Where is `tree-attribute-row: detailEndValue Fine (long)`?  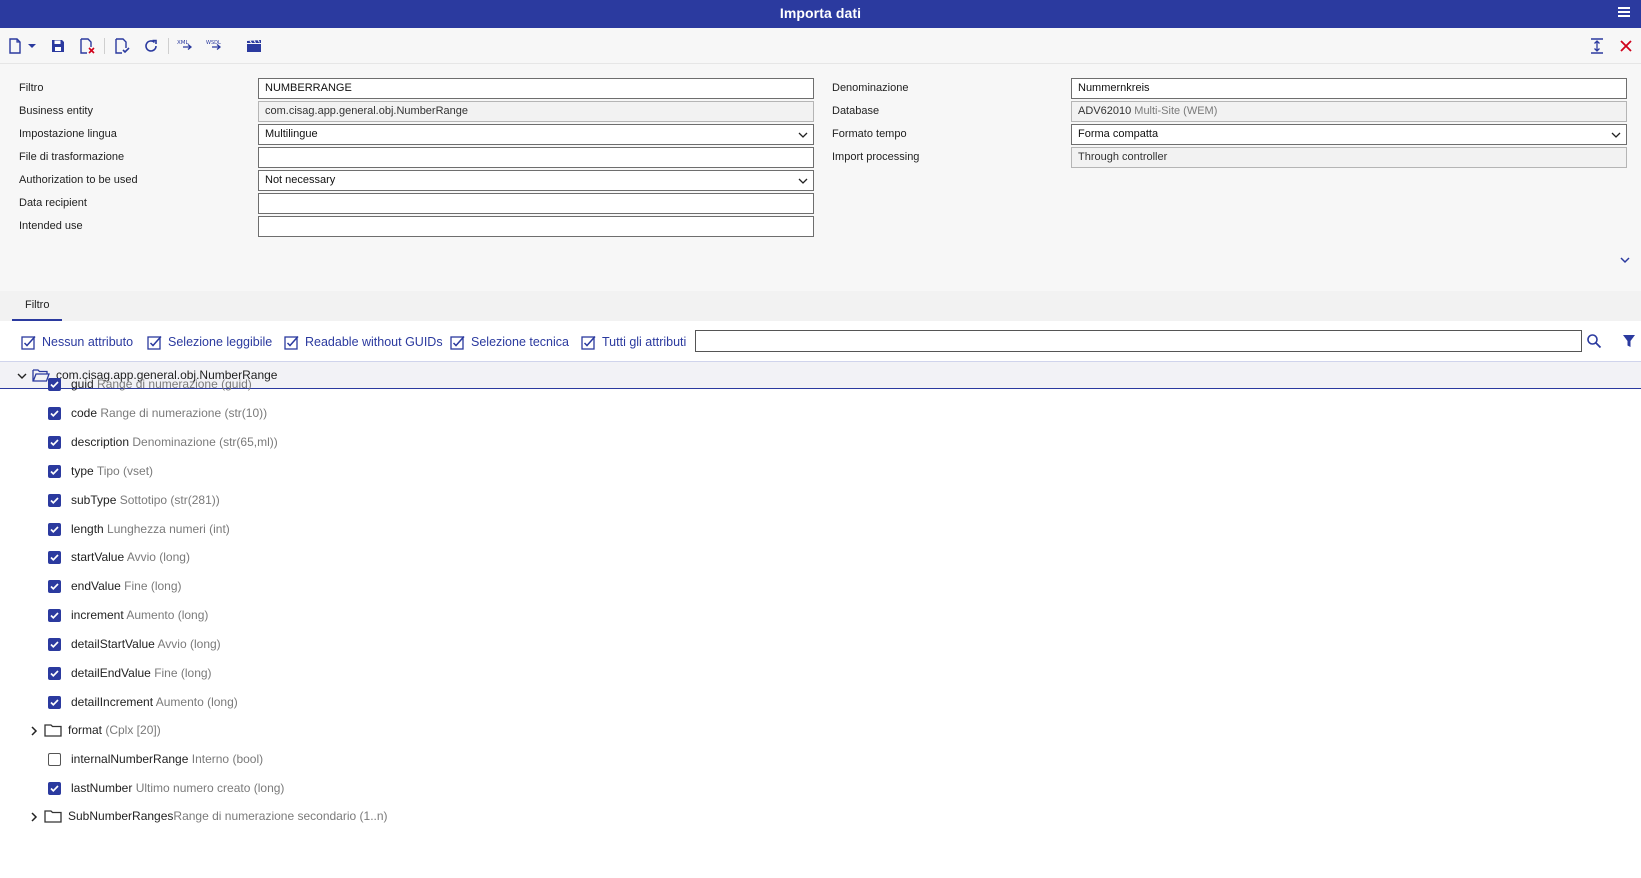
tree-attribute-row: detailEndValue Fine (long) is located at coordinates (820, 675).